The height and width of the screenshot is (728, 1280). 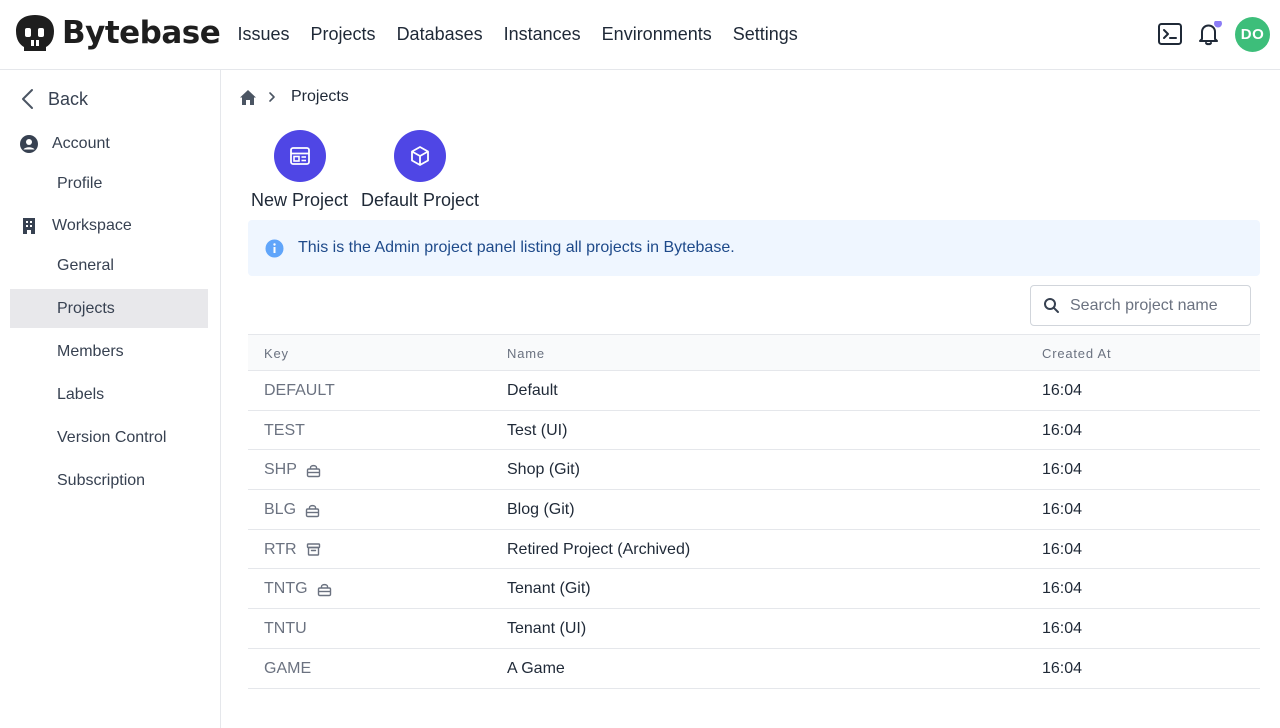 What do you see at coordinates (765, 34) in the screenshot?
I see `nav-settings: Settings` at bounding box center [765, 34].